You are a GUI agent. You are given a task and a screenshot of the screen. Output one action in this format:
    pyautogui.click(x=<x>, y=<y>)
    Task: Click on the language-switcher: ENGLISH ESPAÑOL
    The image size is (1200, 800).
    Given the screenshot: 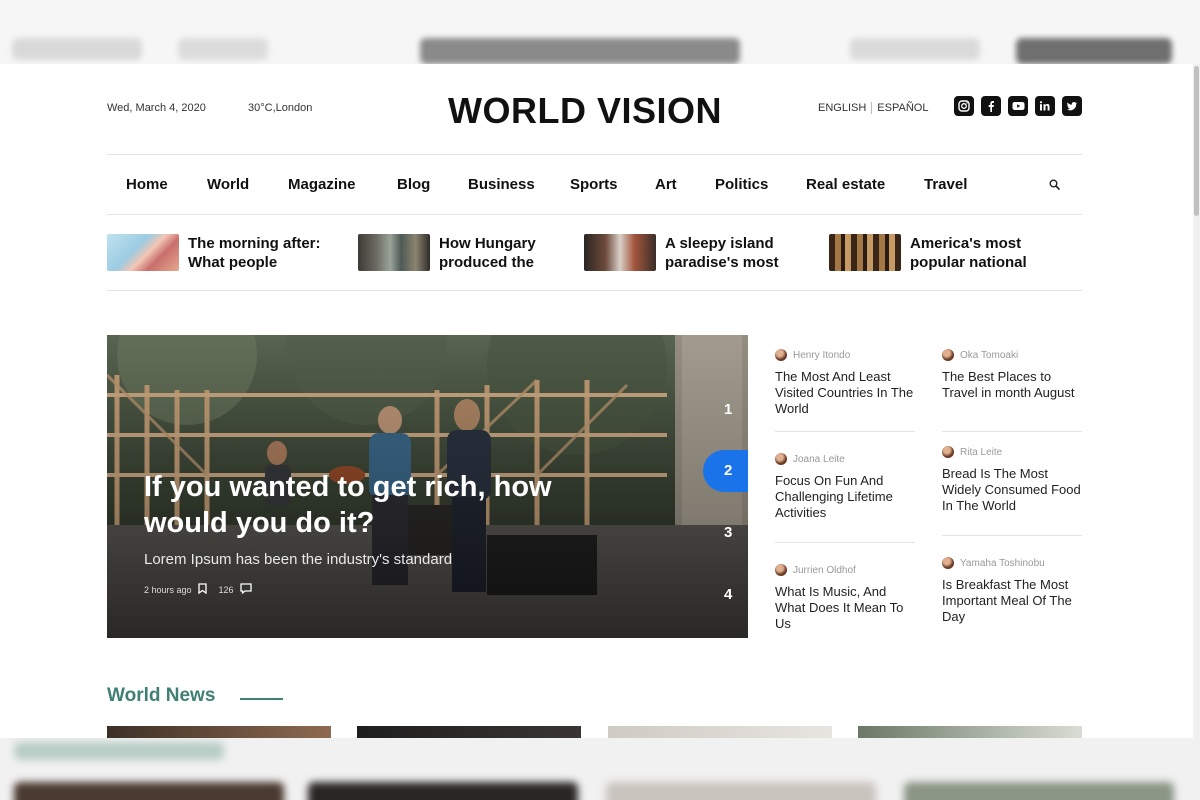 What is the action you would take?
    pyautogui.click(x=873, y=108)
    